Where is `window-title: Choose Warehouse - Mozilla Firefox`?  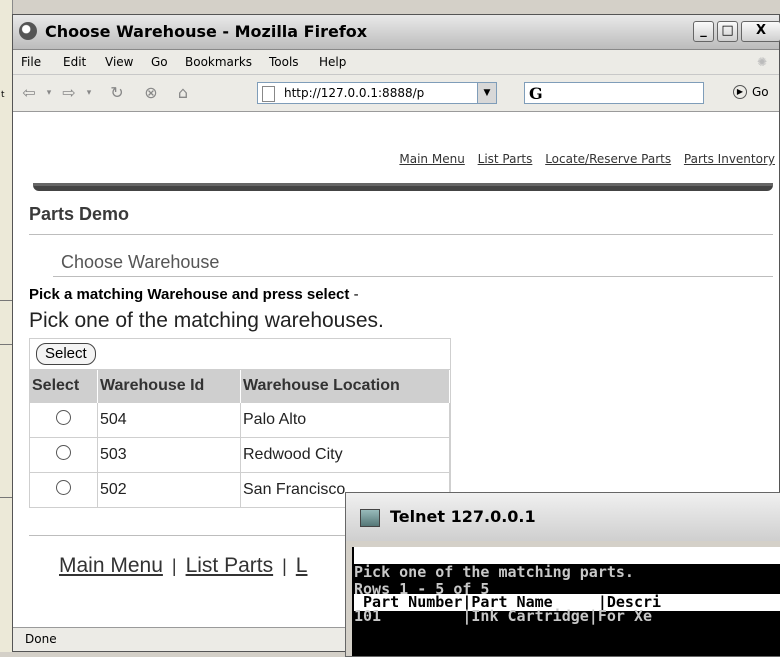
window-title: Choose Warehouse - Mozilla Firefox is located at coordinates (206, 31).